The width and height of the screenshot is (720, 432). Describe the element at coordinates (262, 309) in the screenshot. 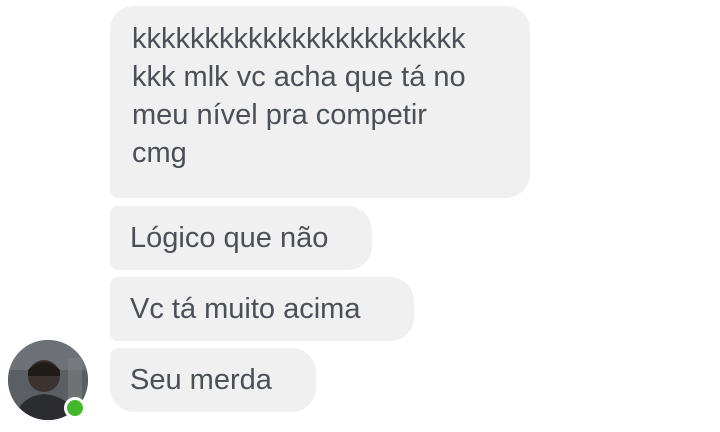

I see `message-bubble: Vc tá muito acima` at that location.